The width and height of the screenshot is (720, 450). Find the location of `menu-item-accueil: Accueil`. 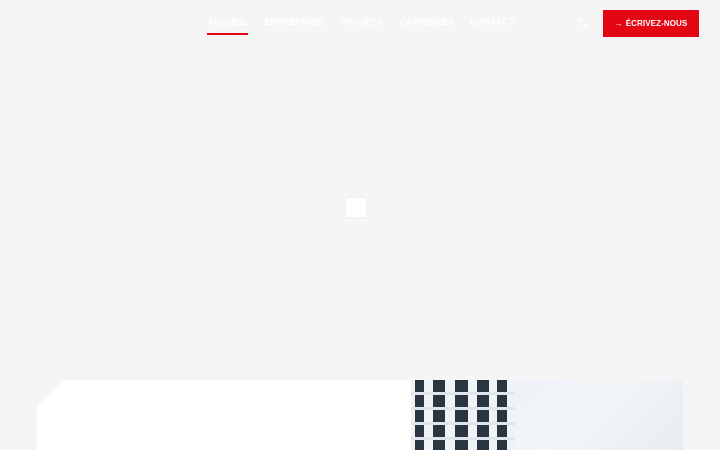

menu-item-accueil: Accueil is located at coordinates (228, 26).